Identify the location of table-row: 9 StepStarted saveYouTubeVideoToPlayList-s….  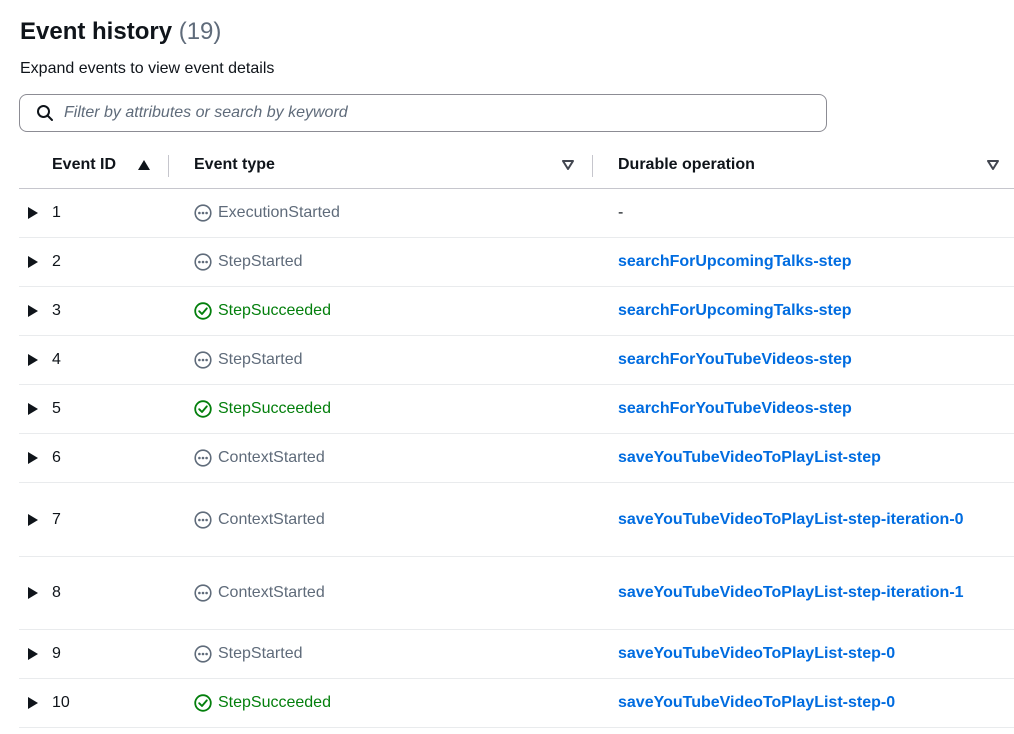
(516, 654).